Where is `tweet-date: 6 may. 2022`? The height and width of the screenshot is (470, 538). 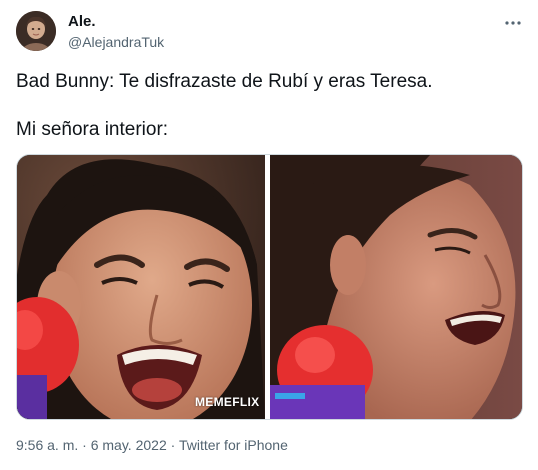 tweet-date: 6 may. 2022 is located at coordinates (129, 445).